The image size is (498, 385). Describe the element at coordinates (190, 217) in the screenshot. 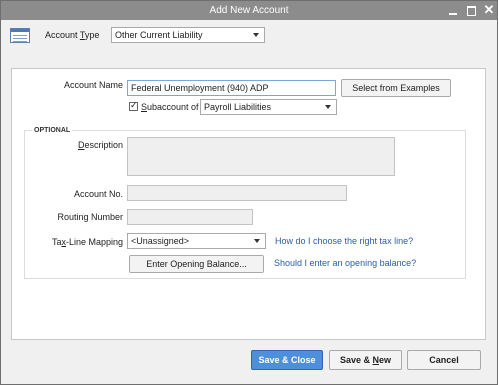

I see `routing-number-field` at that location.